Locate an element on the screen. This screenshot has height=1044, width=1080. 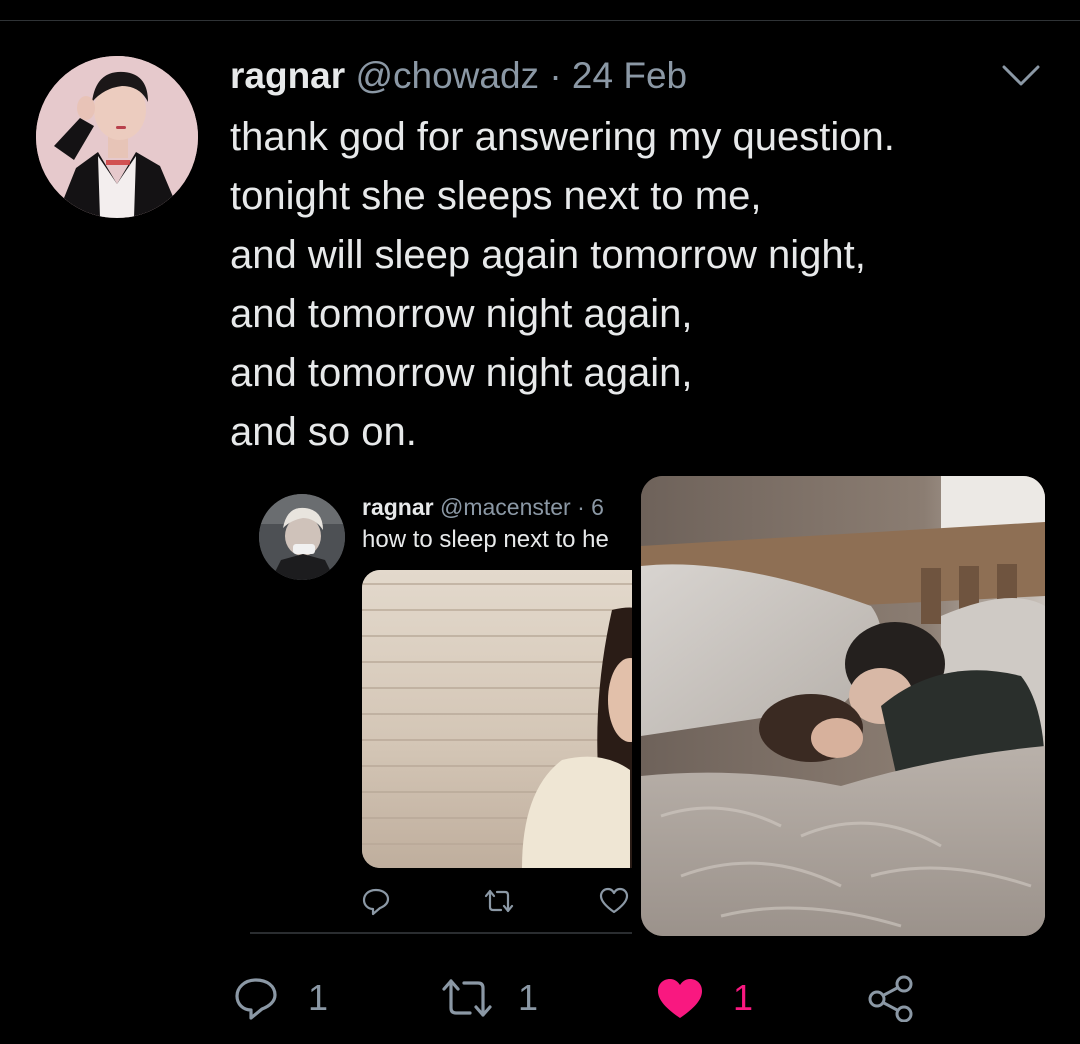
quoted-photo is located at coordinates (497, 719).